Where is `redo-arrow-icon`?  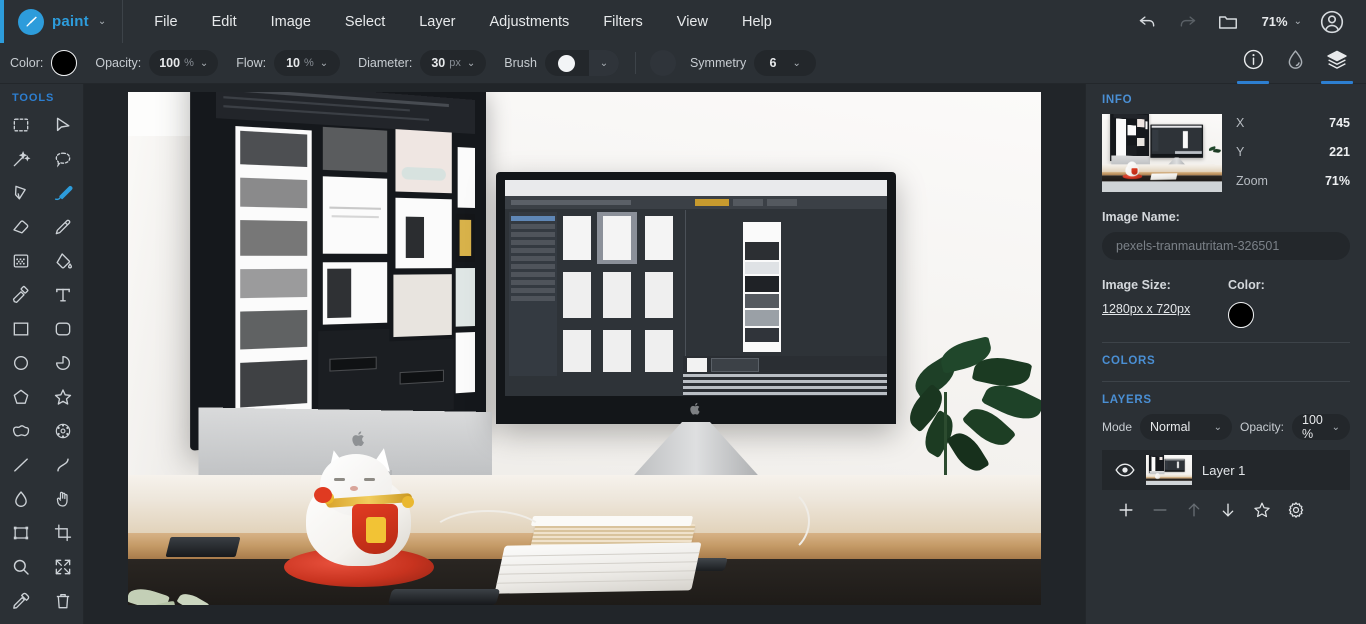
redo-arrow-icon is located at coordinates (1188, 21).